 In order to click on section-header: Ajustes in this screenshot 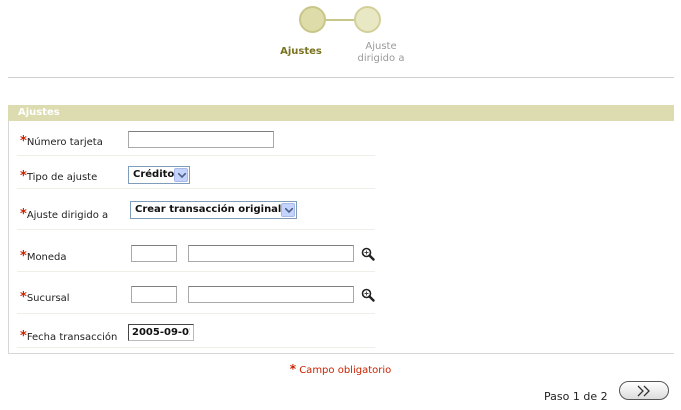, I will do `click(341, 113)`.